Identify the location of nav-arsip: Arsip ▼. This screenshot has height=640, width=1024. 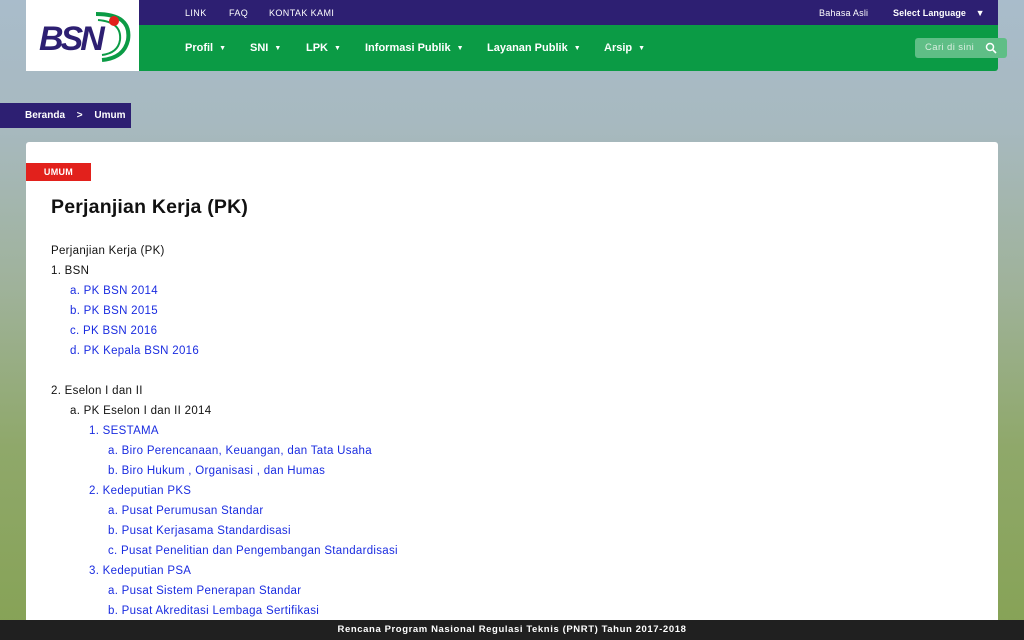
(624, 48).